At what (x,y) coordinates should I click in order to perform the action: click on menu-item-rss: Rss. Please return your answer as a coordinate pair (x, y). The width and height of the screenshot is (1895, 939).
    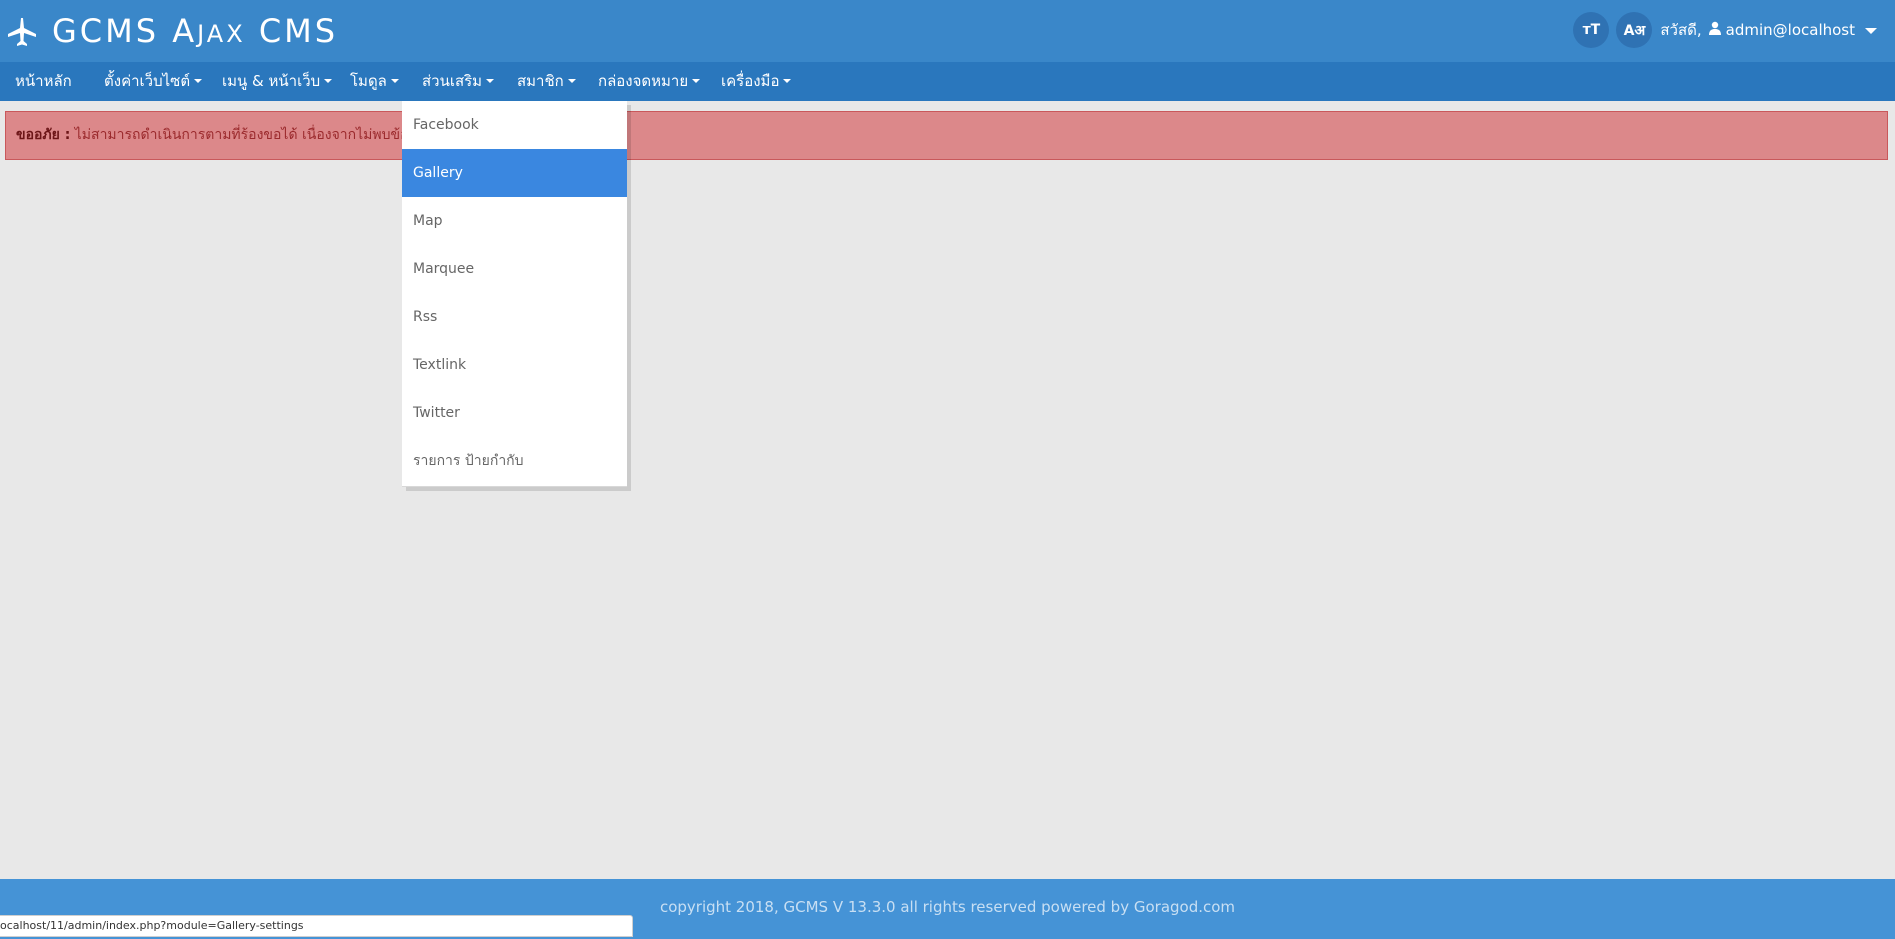
    Looking at the image, I should click on (514, 317).